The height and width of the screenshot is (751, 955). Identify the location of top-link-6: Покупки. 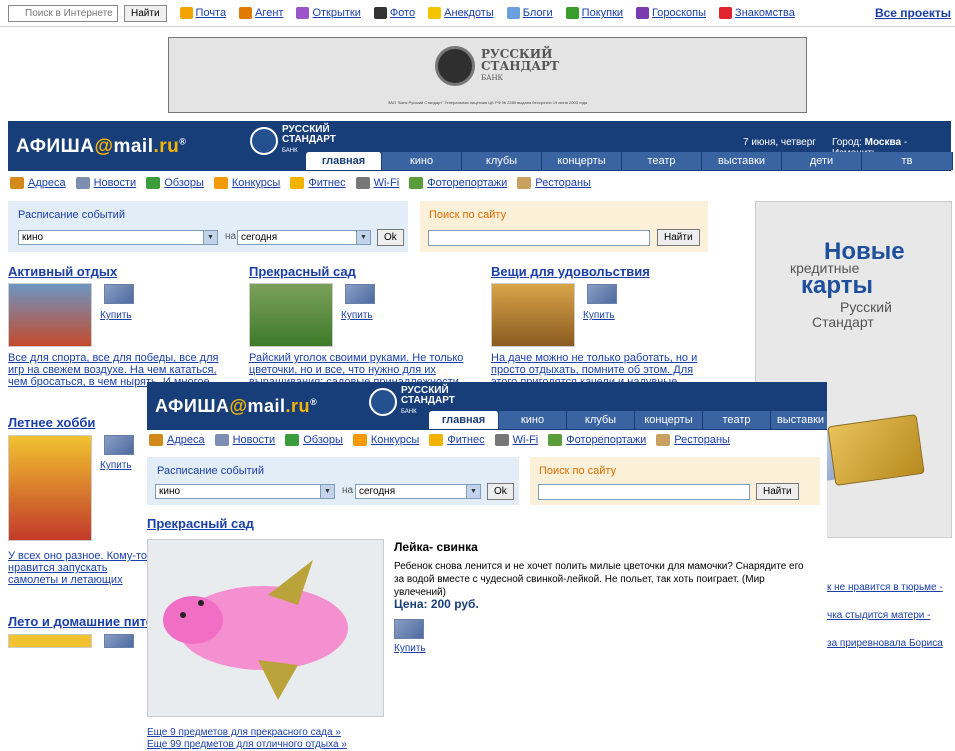
(594, 13).